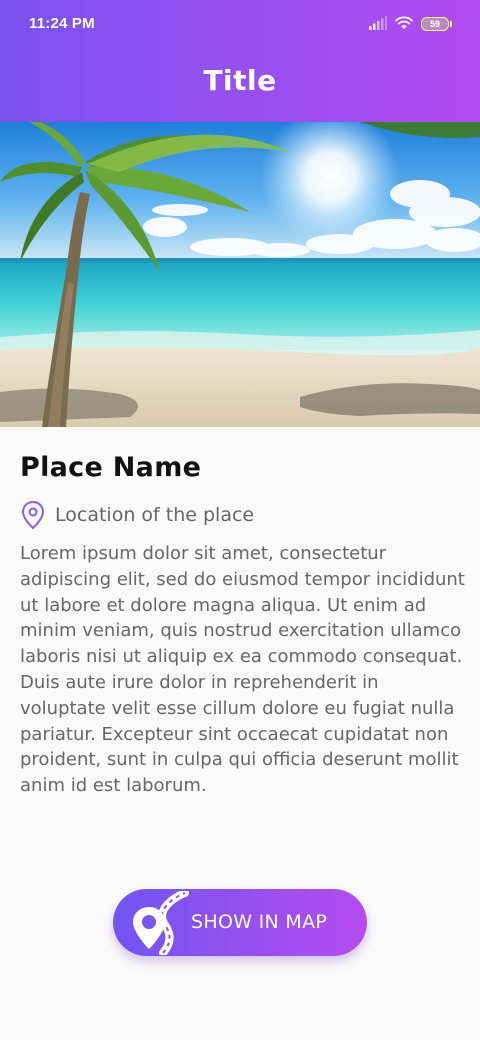 Image resolution: width=480 pixels, height=1040 pixels. I want to click on app-header: 11:24 PM 59 Title, so click(240, 61).